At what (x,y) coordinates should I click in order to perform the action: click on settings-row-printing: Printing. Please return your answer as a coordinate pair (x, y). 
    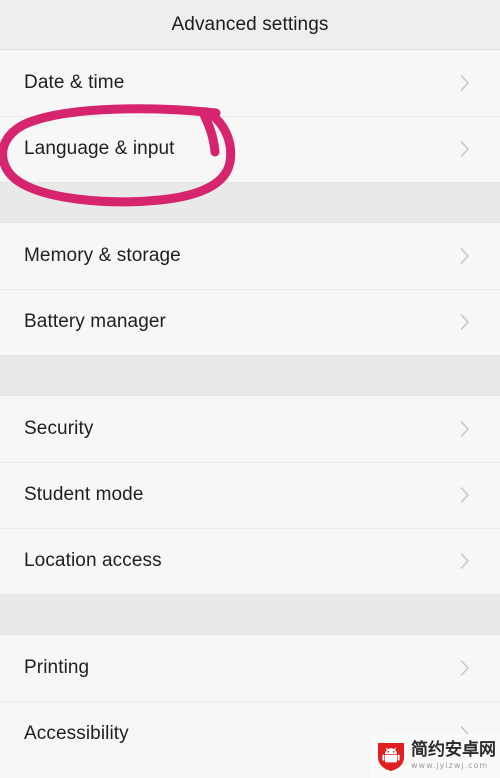
    Looking at the image, I should click on (250, 668).